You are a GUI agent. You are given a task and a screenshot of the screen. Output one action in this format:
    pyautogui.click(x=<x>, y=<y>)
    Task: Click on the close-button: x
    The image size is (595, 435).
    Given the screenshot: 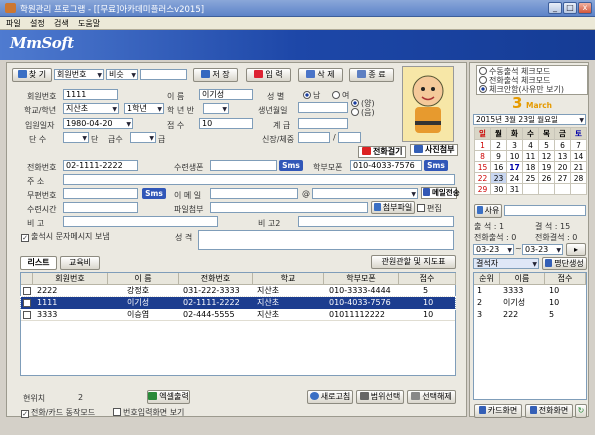 What is the action you would take?
    pyautogui.click(x=585, y=8)
    